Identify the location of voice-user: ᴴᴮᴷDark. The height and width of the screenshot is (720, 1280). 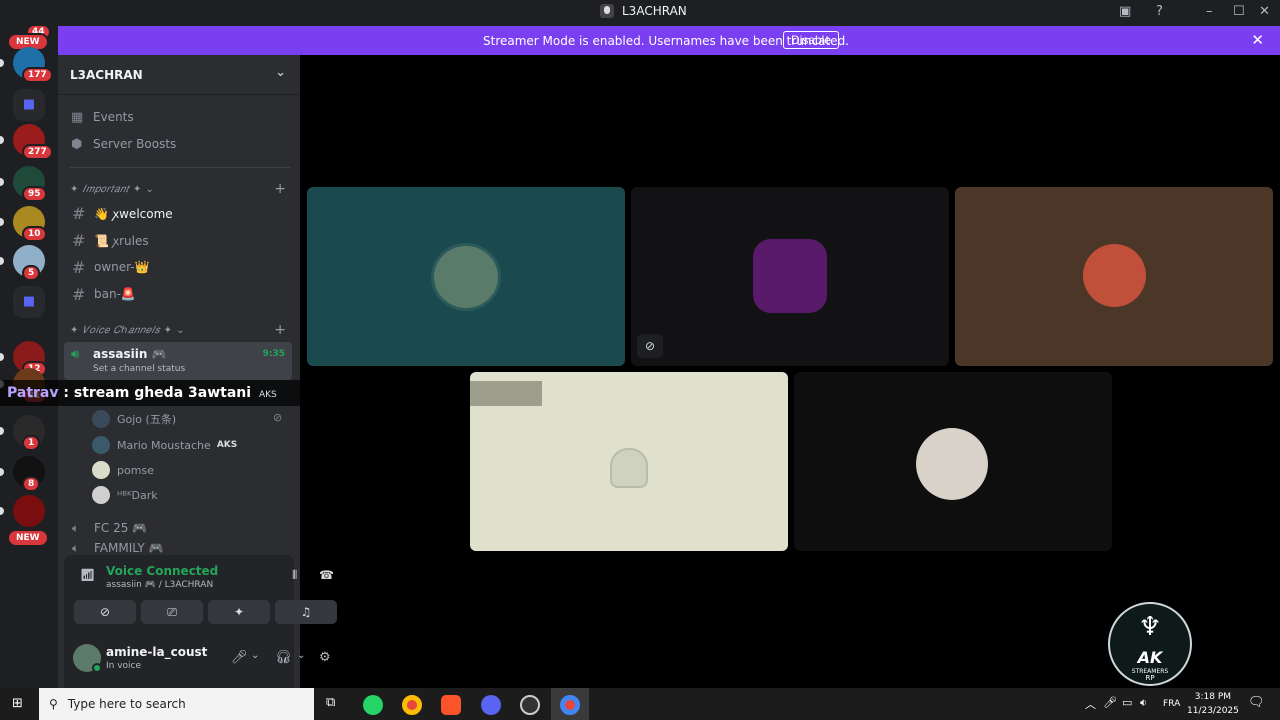
(125, 495).